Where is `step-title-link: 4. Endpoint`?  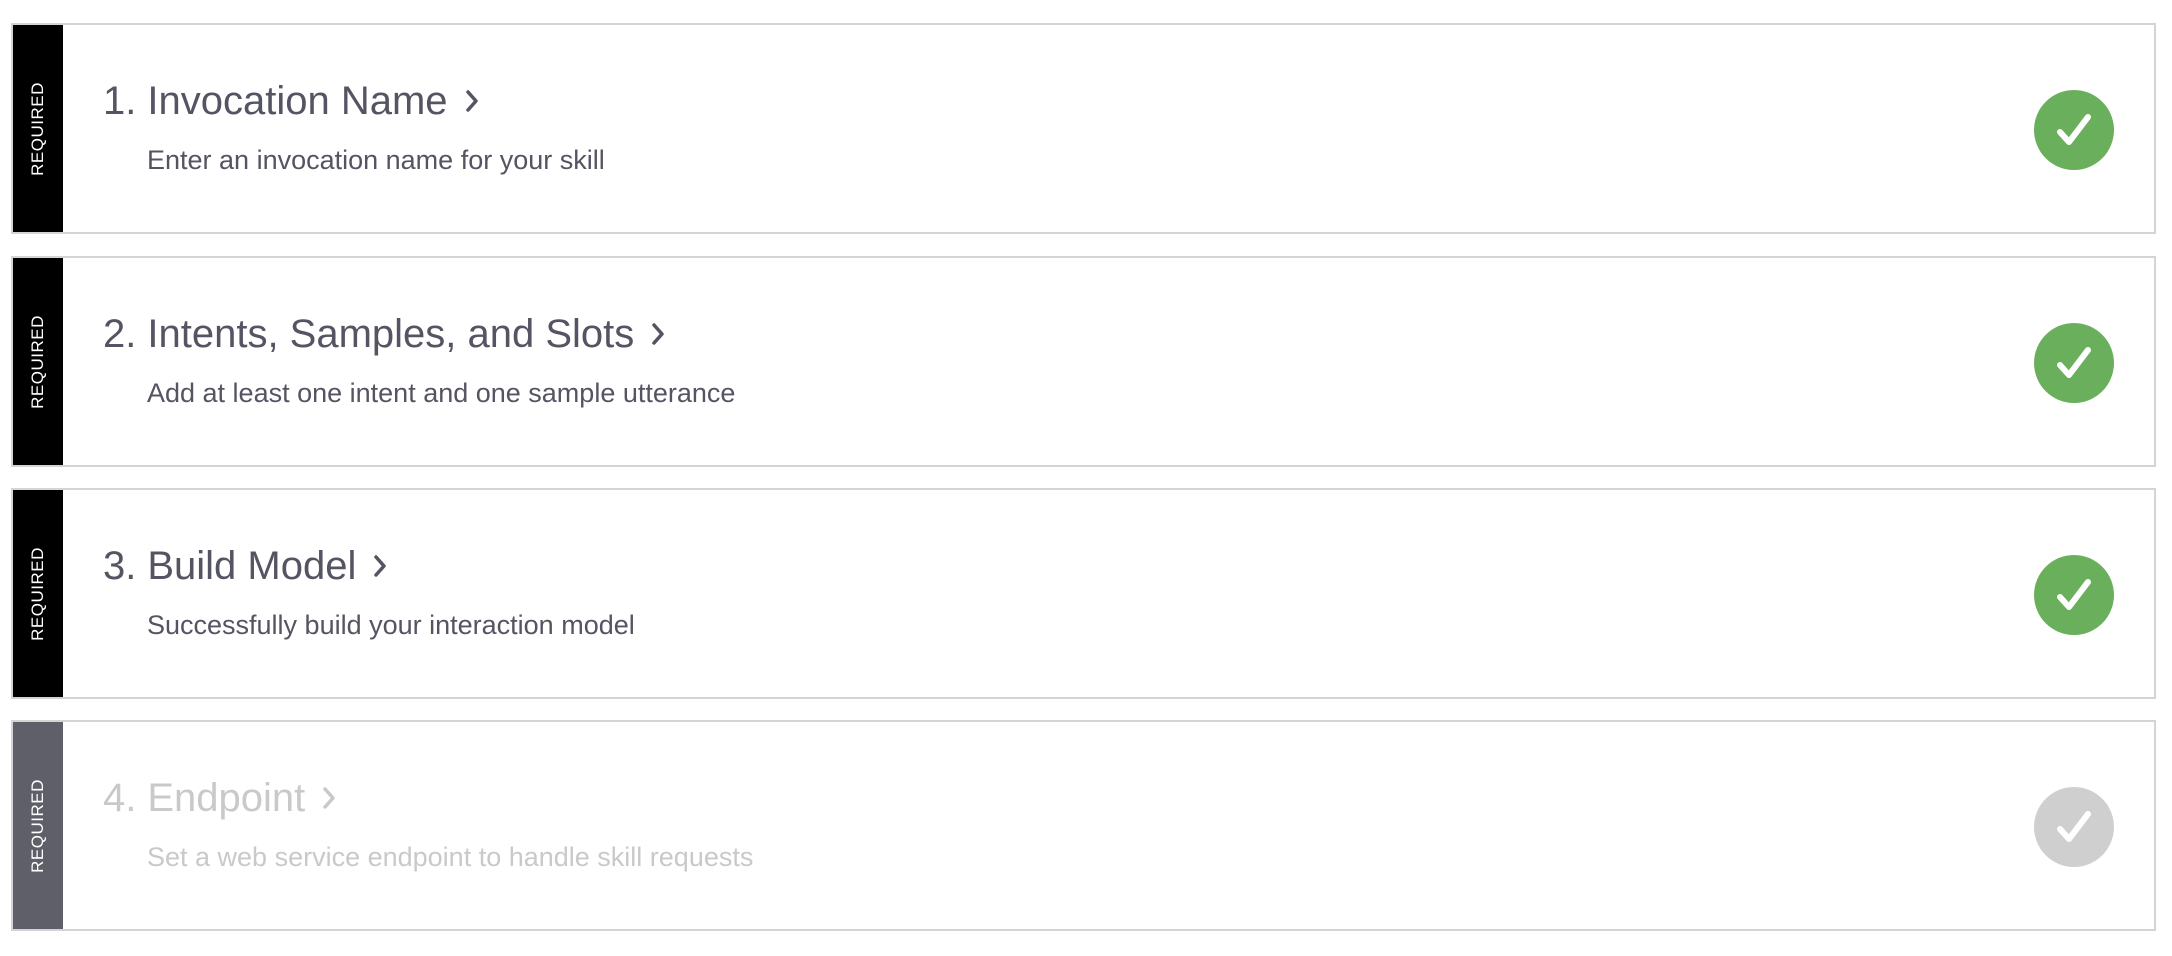 step-title-link: 4. Endpoint is located at coordinates (222, 798).